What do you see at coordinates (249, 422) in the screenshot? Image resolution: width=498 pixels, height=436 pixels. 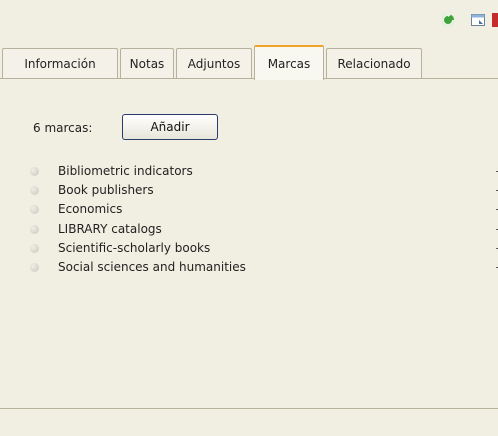 I see `status-strip` at bounding box center [249, 422].